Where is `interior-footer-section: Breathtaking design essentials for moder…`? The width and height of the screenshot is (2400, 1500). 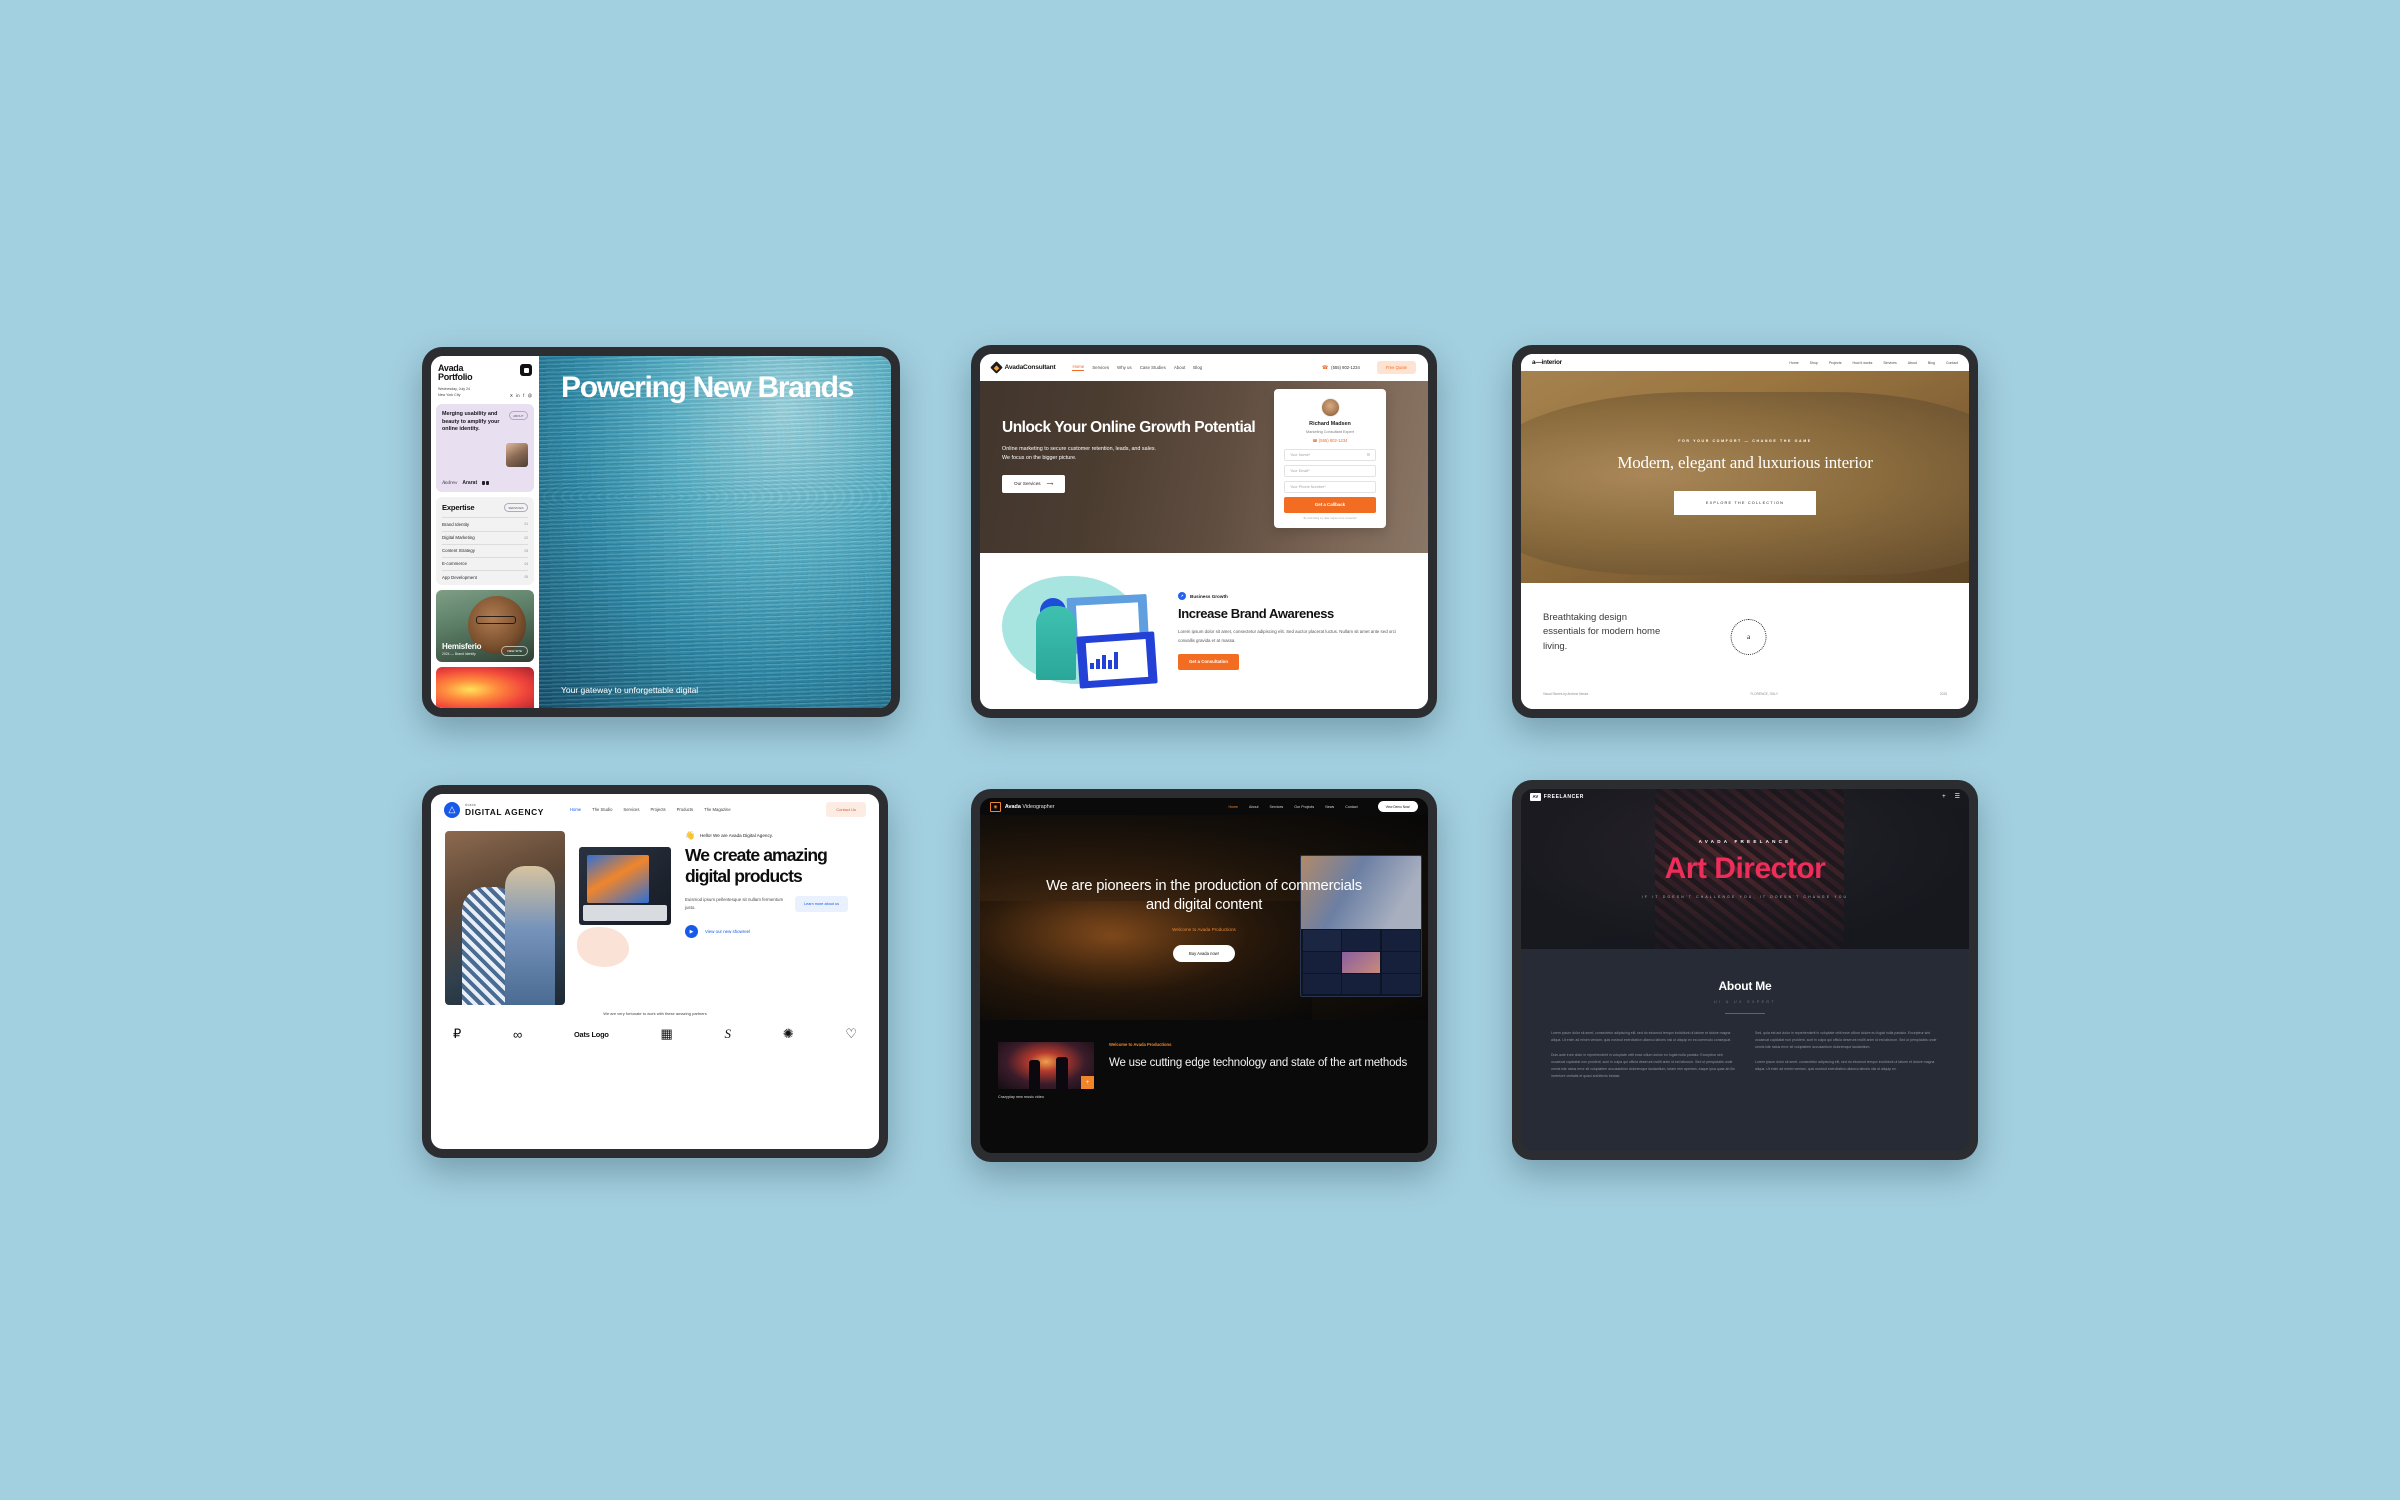
interior-footer-section: Breathtaking design essentials for moder… is located at coordinates (1745, 646).